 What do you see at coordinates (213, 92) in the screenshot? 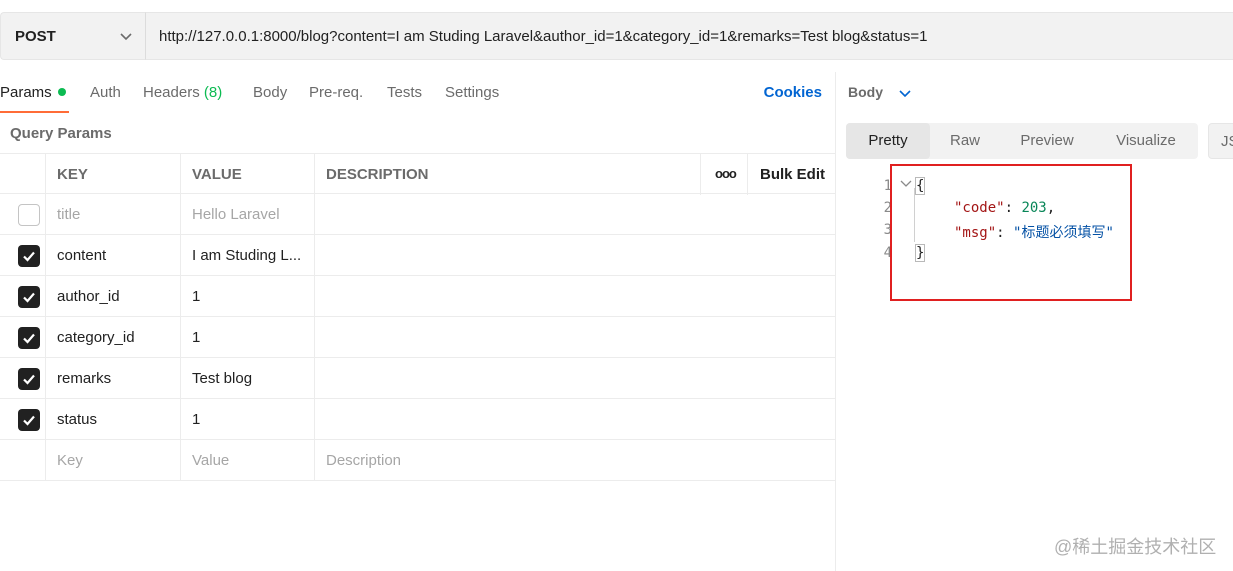
I see `headers-count: (8)` at bounding box center [213, 92].